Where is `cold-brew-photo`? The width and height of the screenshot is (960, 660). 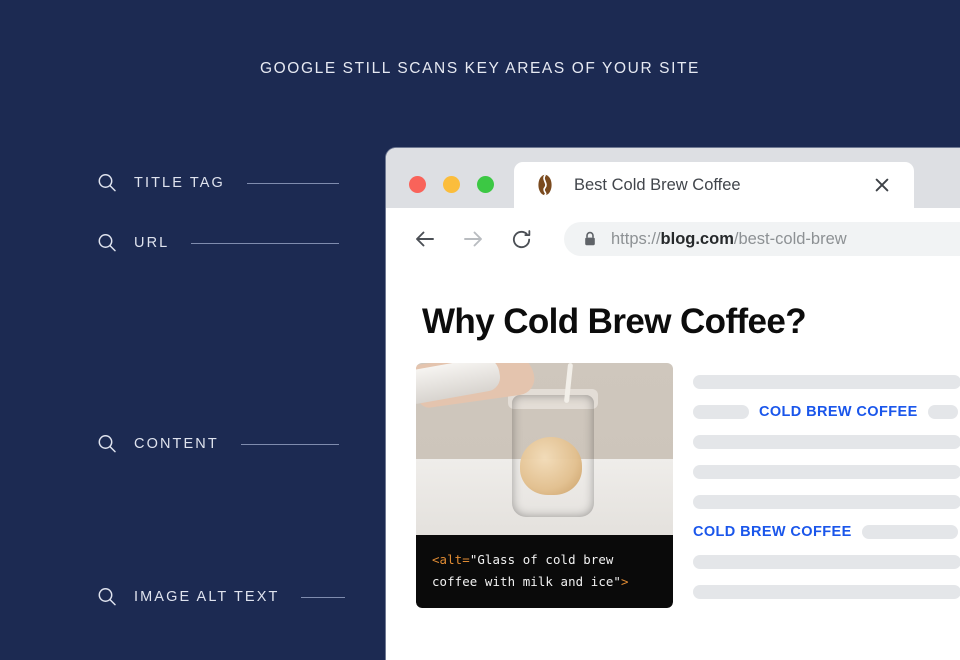
cold-brew-photo is located at coordinates (544, 449).